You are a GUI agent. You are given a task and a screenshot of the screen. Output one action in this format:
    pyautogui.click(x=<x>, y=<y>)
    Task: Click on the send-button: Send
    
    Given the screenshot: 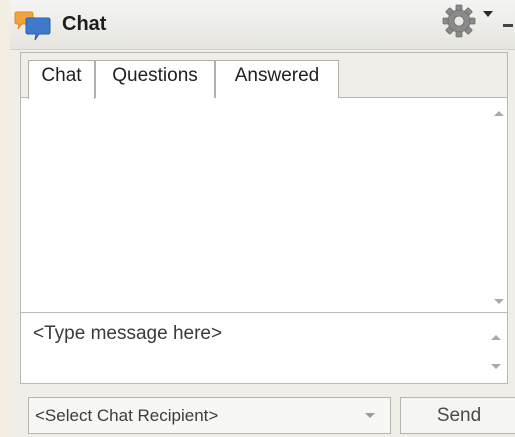 What is the action you would take?
    pyautogui.click(x=457, y=415)
    